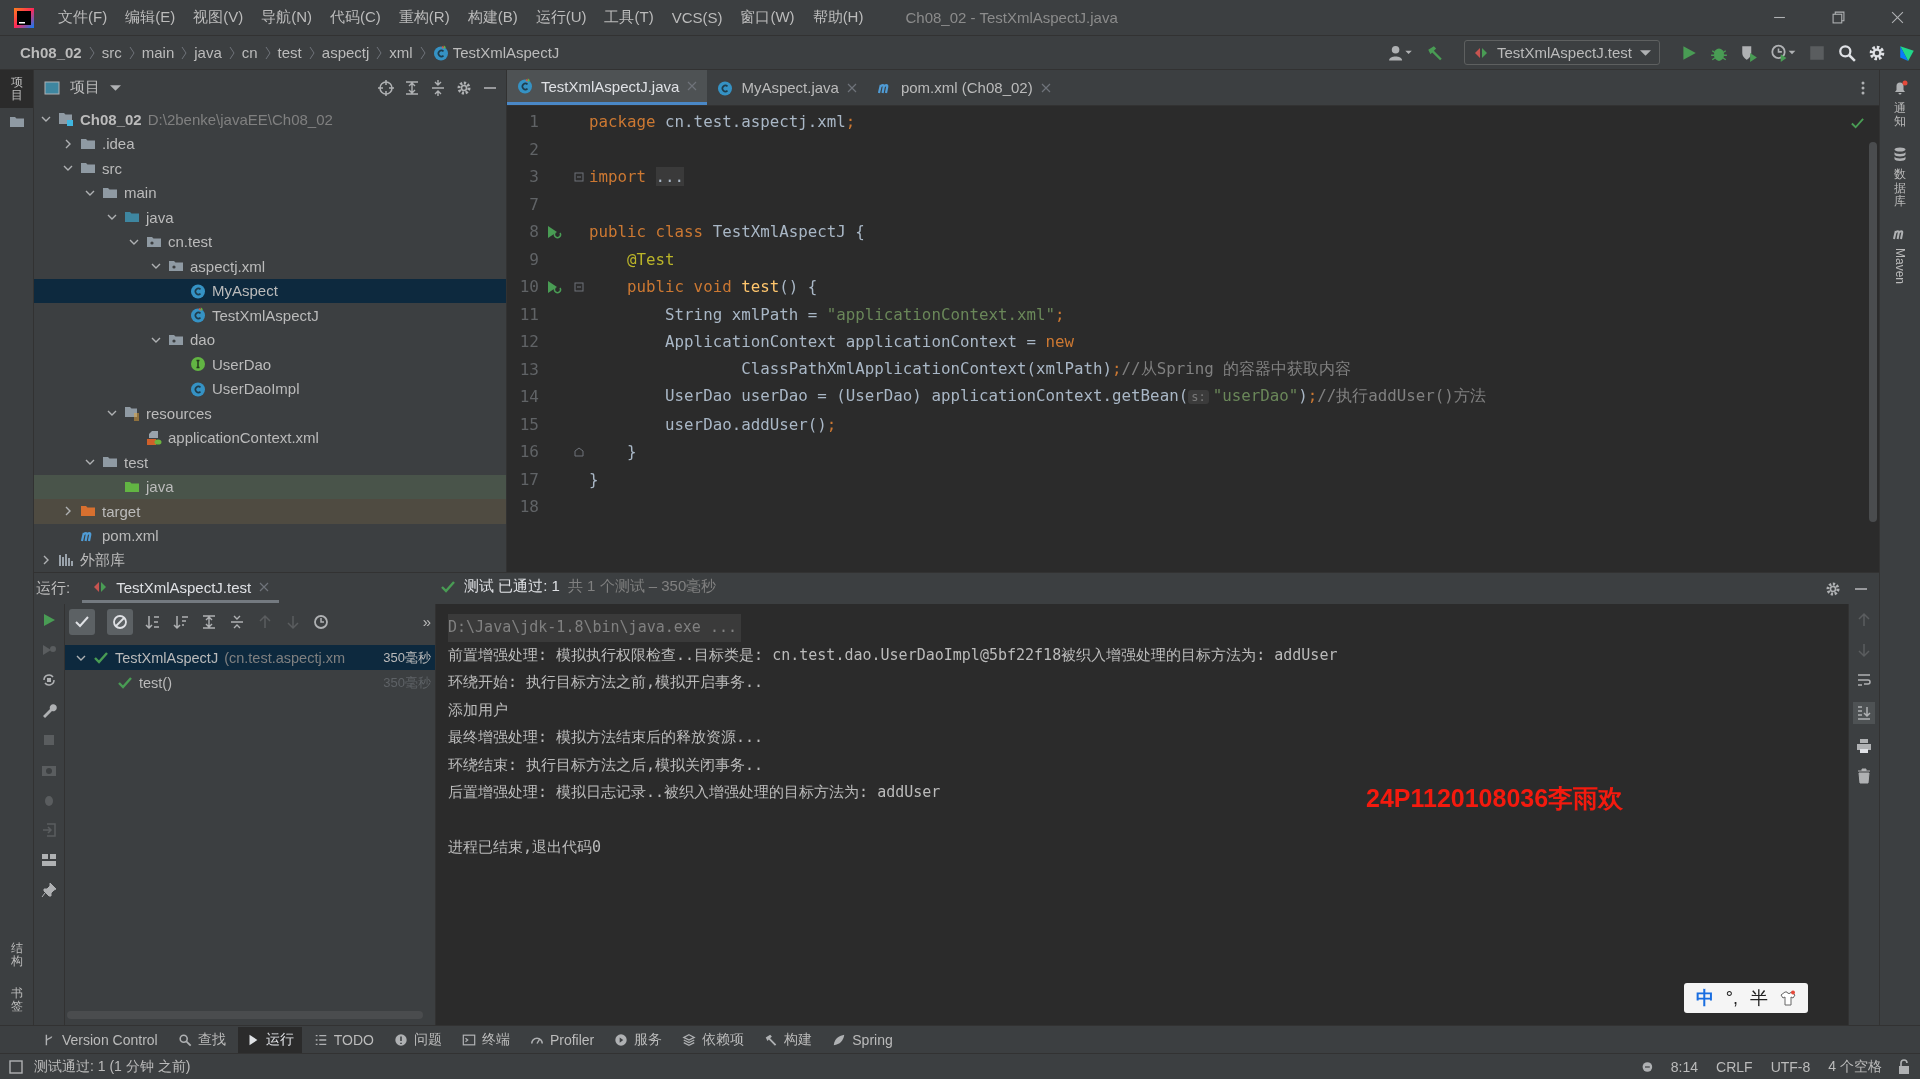 The image size is (1920, 1079). Describe the element at coordinates (270, 339) in the screenshot. I see `tree-item: dao` at that location.